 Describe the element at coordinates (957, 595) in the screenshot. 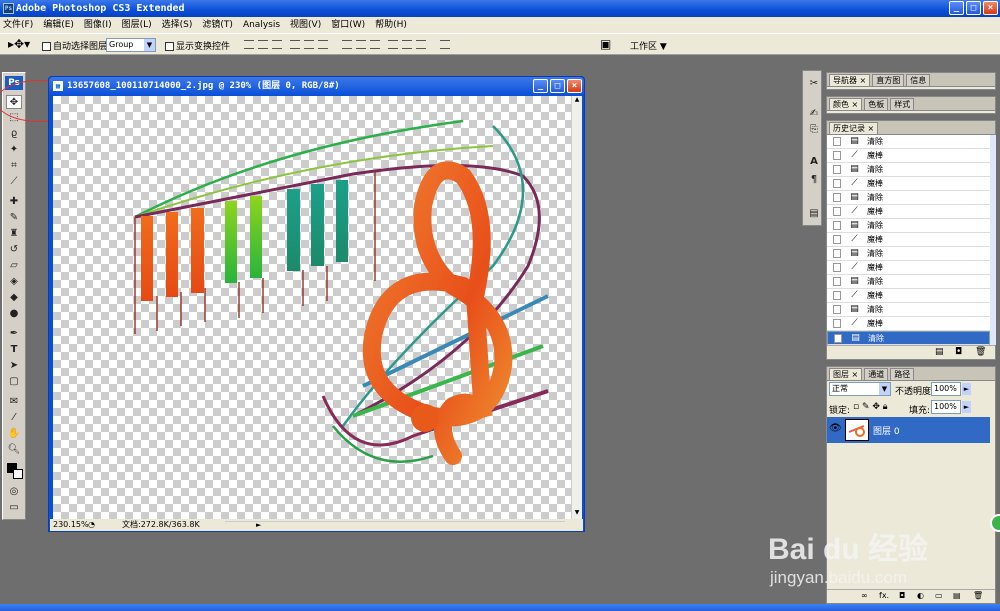

I see `new-layer-icon: ▤` at that location.